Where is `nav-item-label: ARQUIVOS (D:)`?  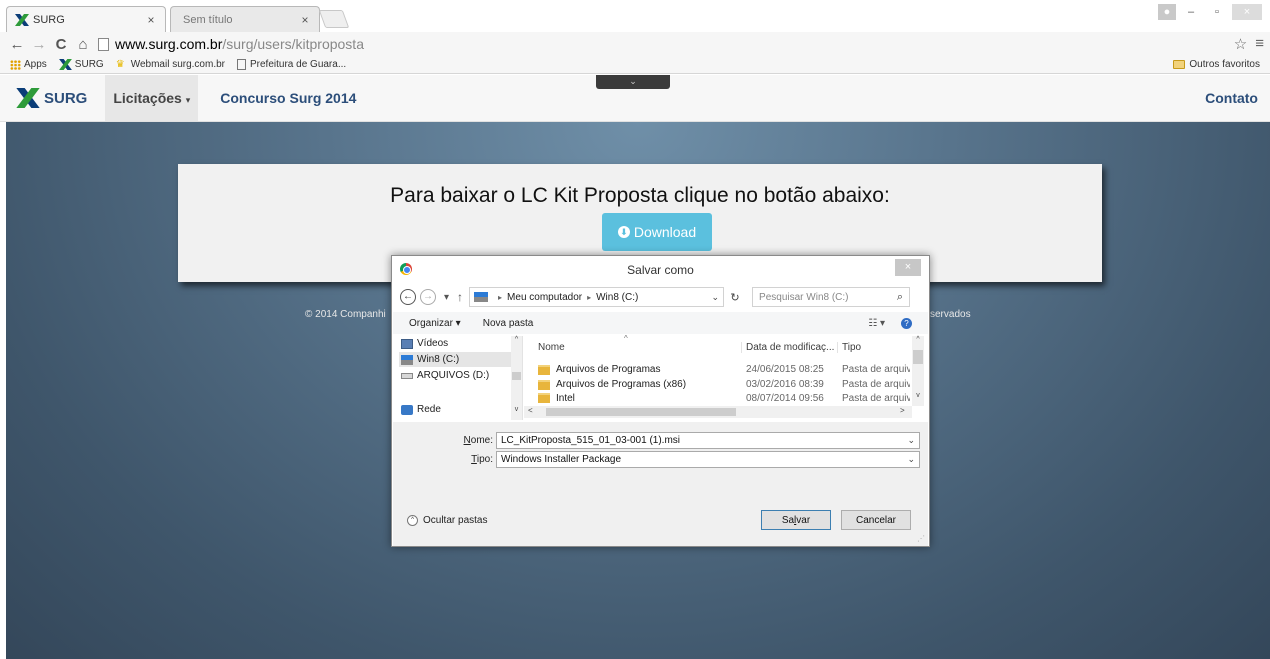
nav-item-label: ARQUIVOS (D:) is located at coordinates (453, 375).